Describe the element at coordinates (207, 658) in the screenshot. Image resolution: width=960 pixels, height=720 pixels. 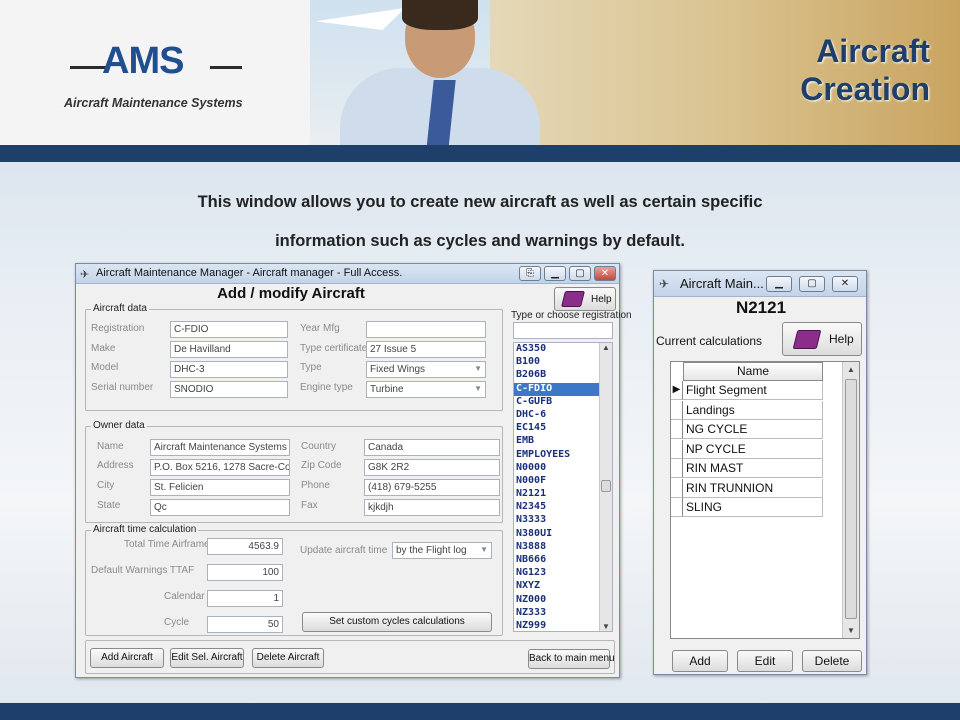
I see `edit-aircraft-button: Edit Sel. Aircraft` at that location.